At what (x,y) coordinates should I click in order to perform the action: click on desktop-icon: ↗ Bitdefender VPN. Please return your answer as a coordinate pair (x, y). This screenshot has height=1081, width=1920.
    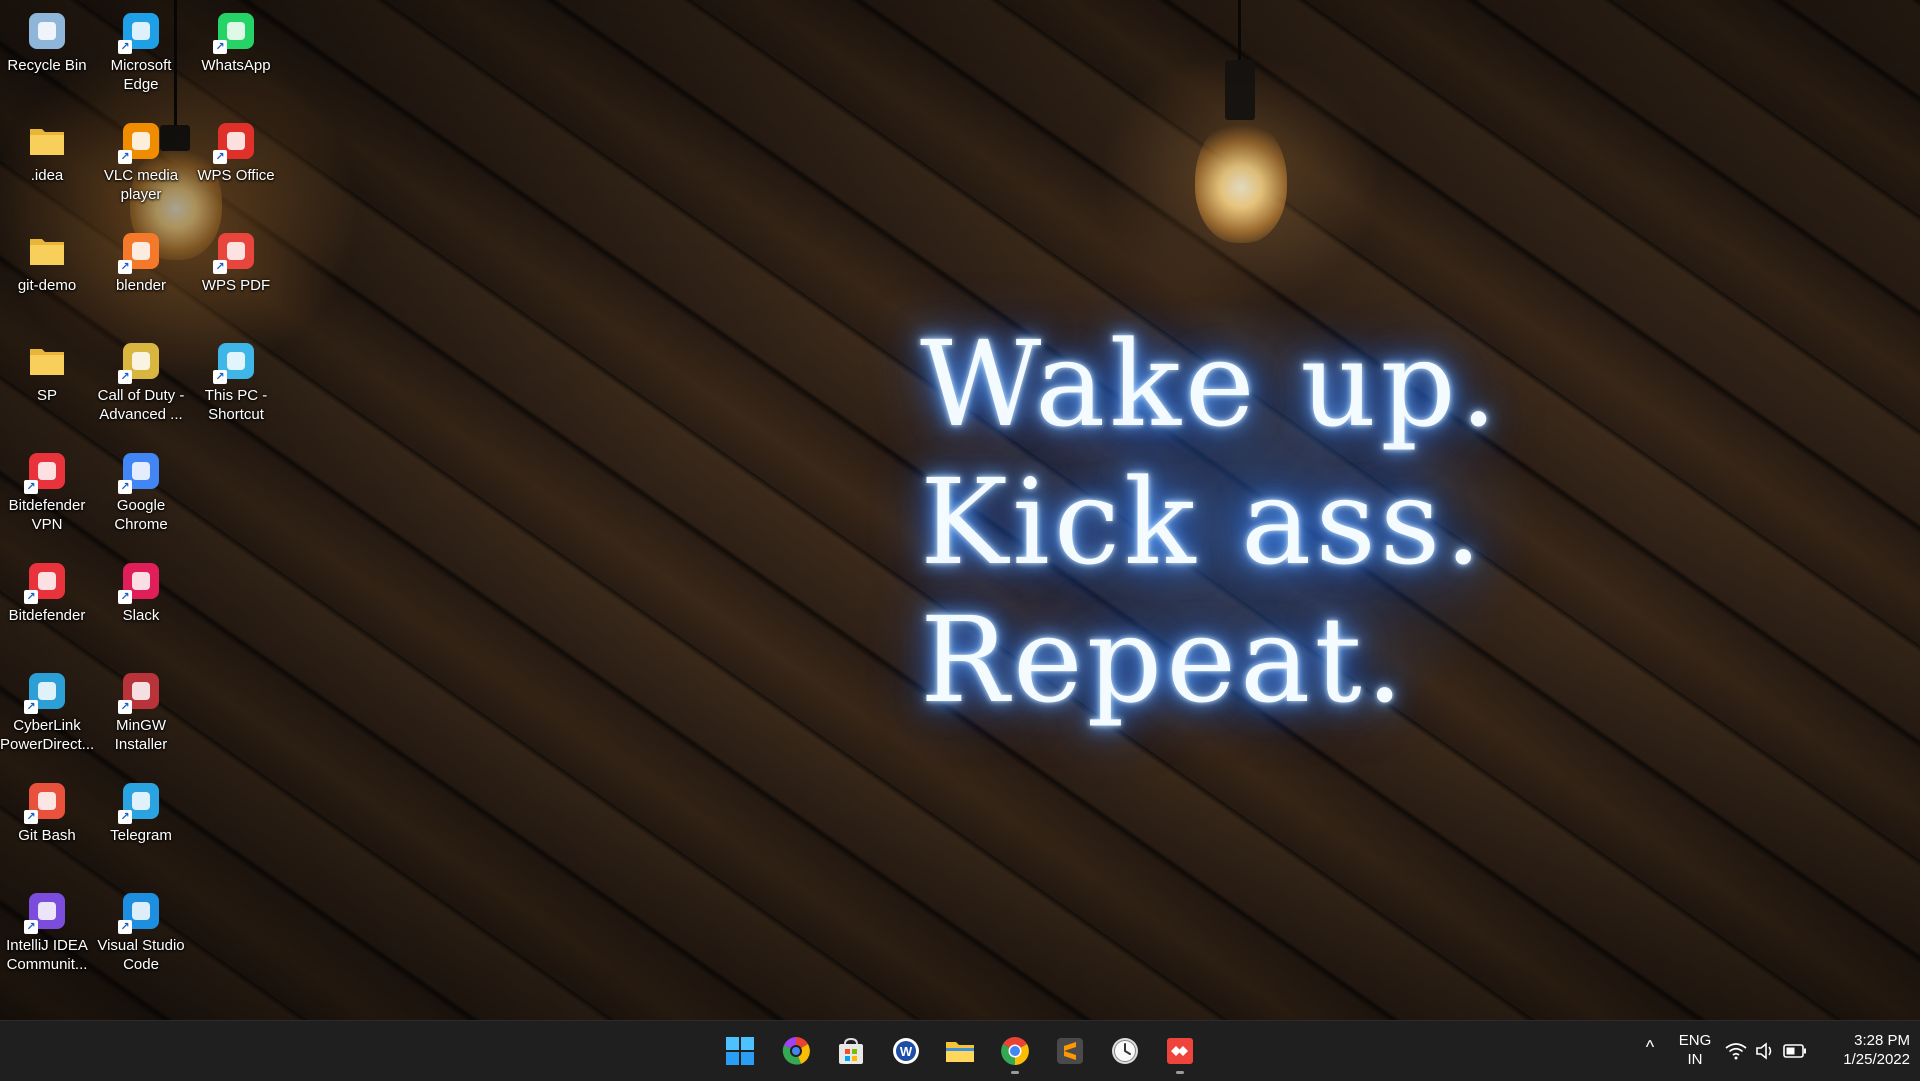
    Looking at the image, I should click on (47, 495).